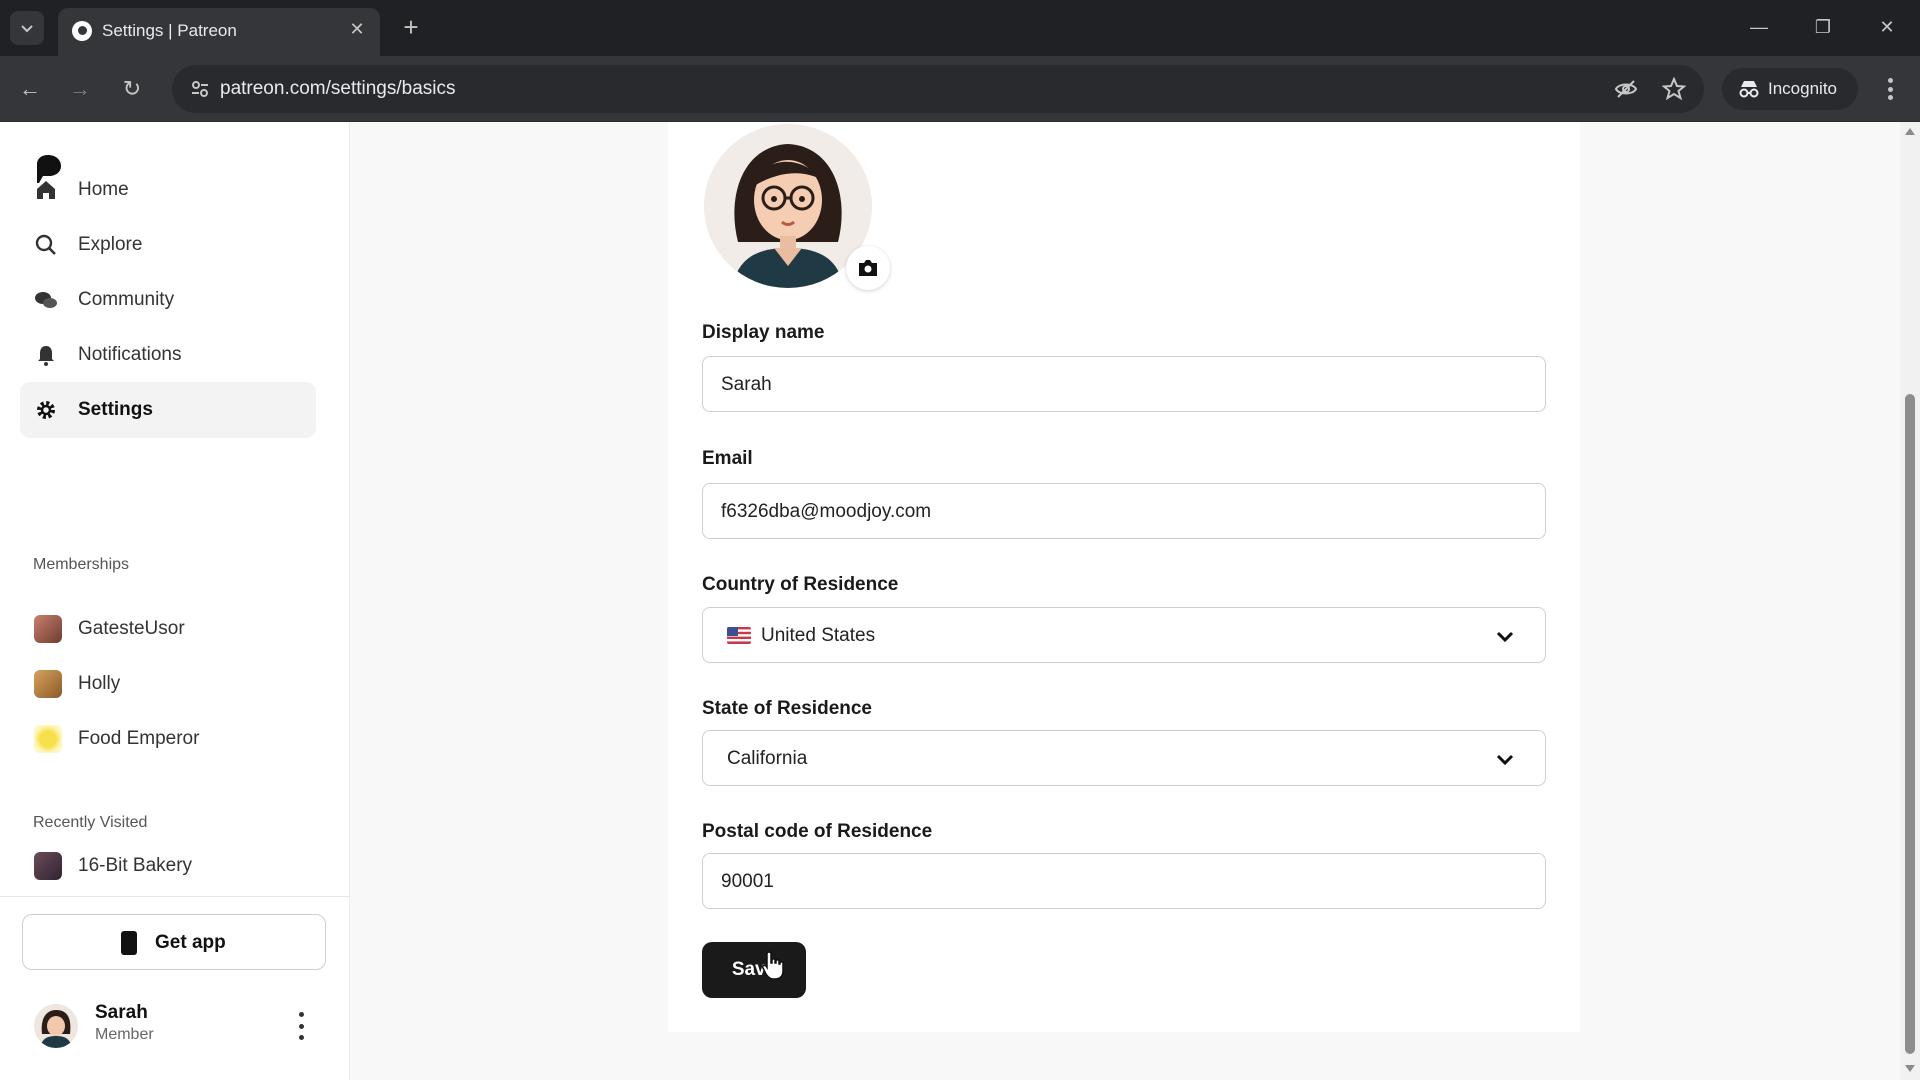  What do you see at coordinates (46, 356) in the screenshot?
I see `bell-icon` at bounding box center [46, 356].